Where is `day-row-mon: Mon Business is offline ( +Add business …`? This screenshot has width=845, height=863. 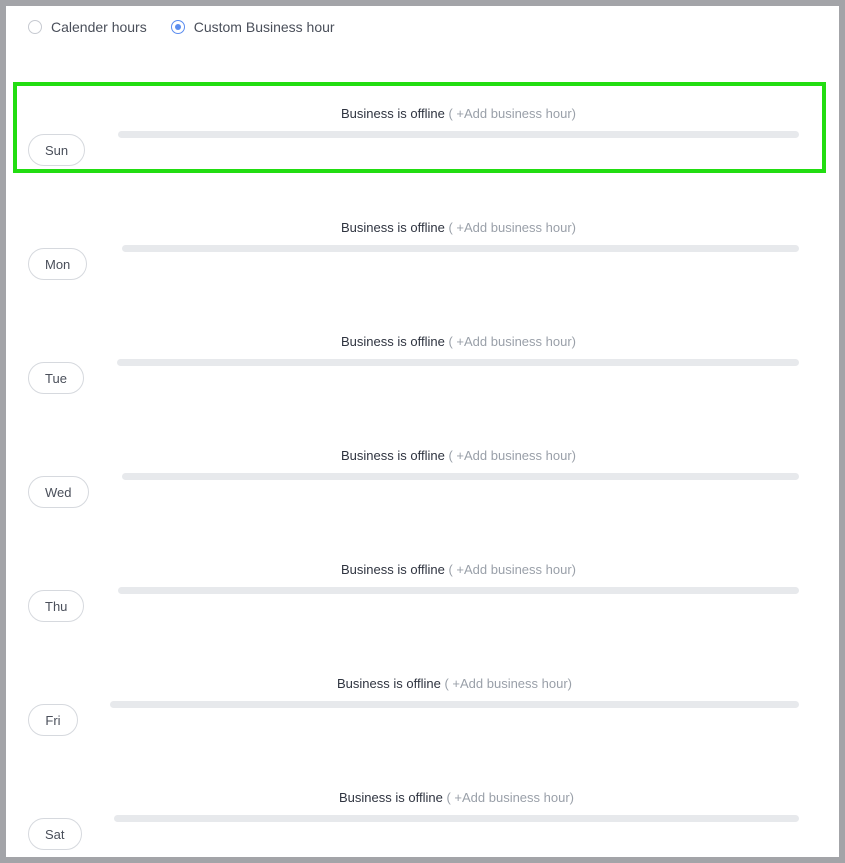
day-row-mon: Mon Business is offline ( +Add business … is located at coordinates (413, 250).